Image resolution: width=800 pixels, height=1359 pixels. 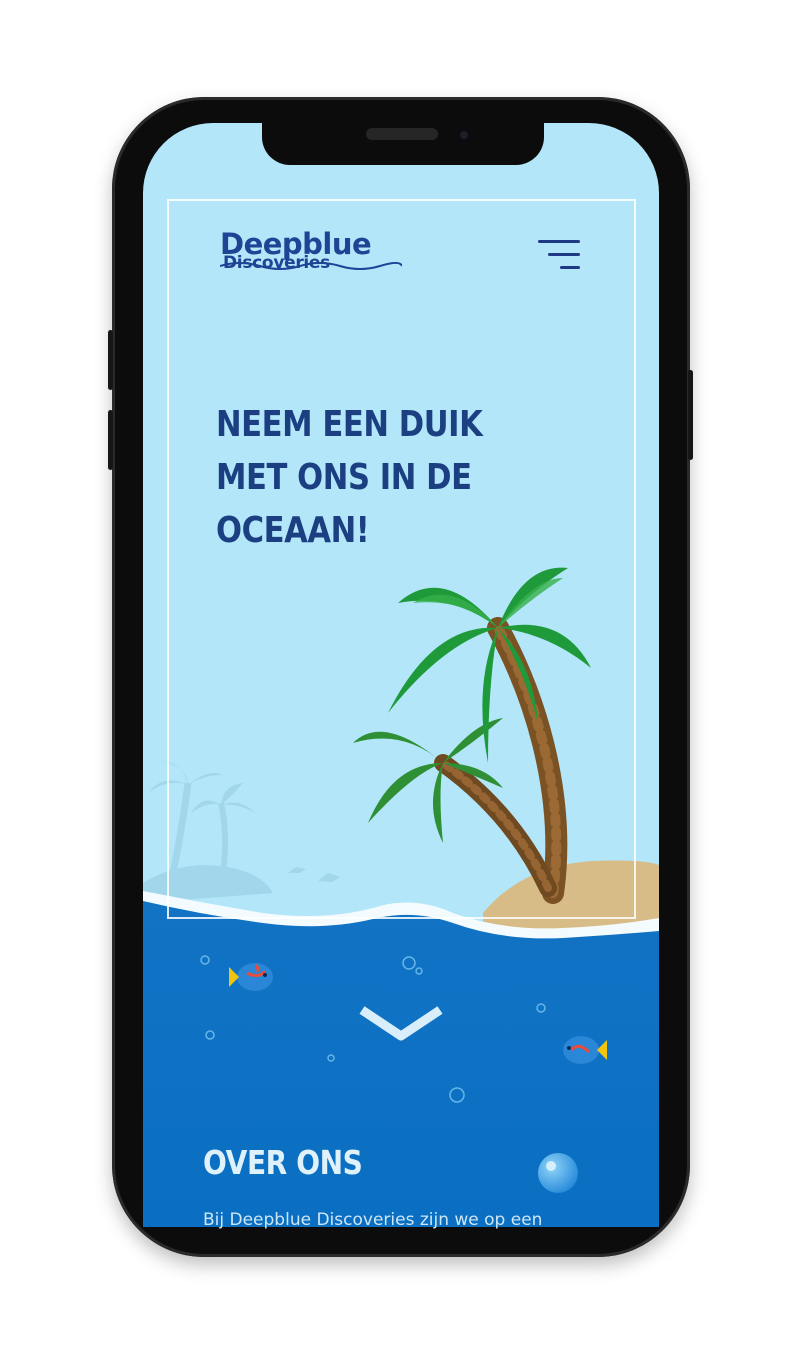 What do you see at coordinates (402, 134) in the screenshot?
I see `speaker-grille` at bounding box center [402, 134].